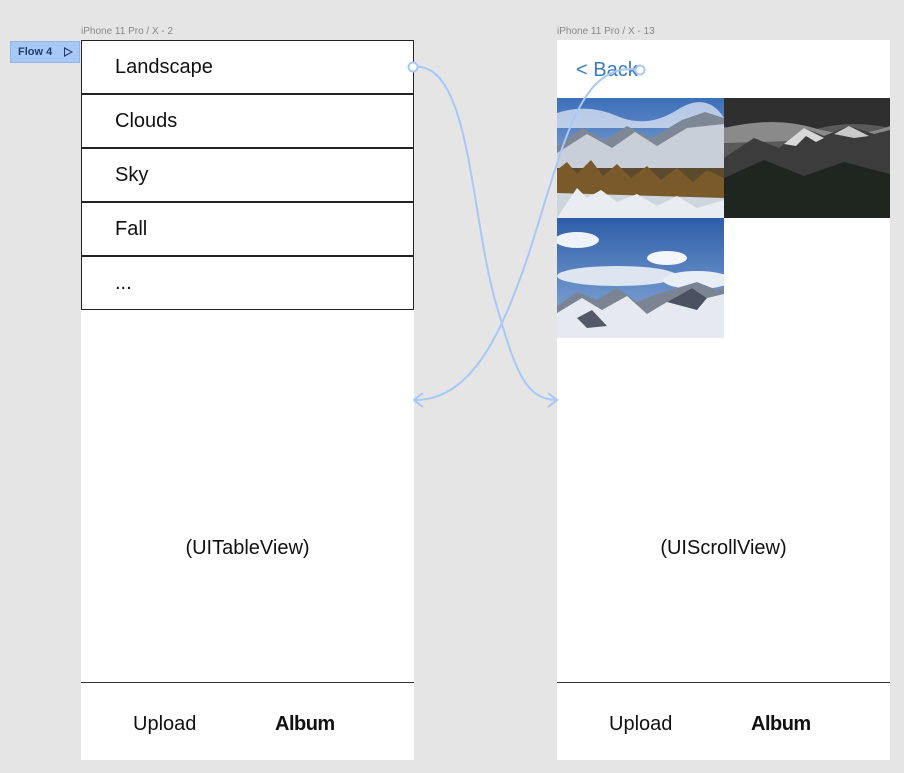  What do you see at coordinates (640, 278) in the screenshot?
I see `snowy-peaks-photo` at bounding box center [640, 278].